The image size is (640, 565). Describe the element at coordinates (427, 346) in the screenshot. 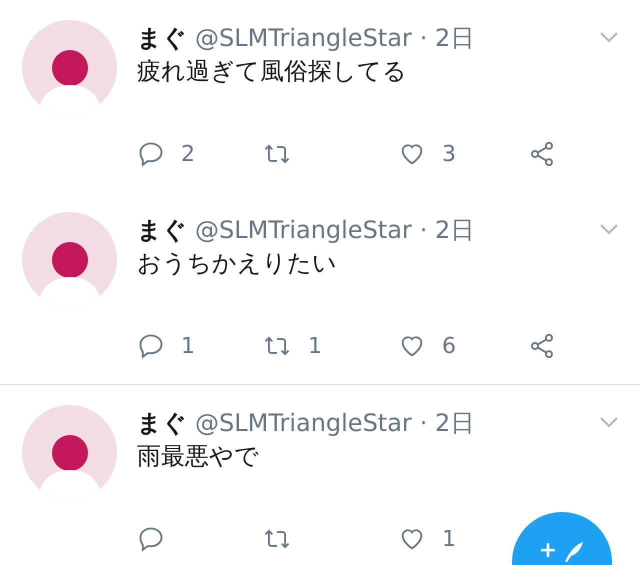

I see `tweet-action-button: 6` at that location.